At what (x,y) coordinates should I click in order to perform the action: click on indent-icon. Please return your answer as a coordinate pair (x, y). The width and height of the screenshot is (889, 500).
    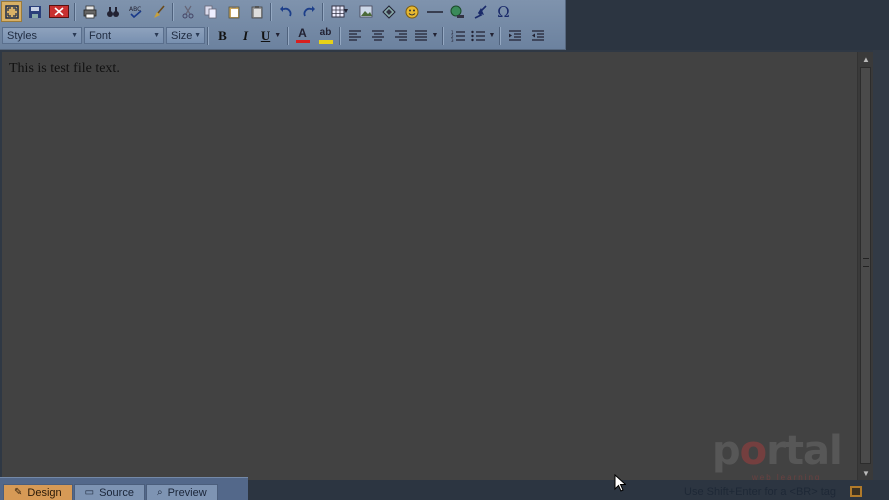
    Looking at the image, I should click on (514, 35).